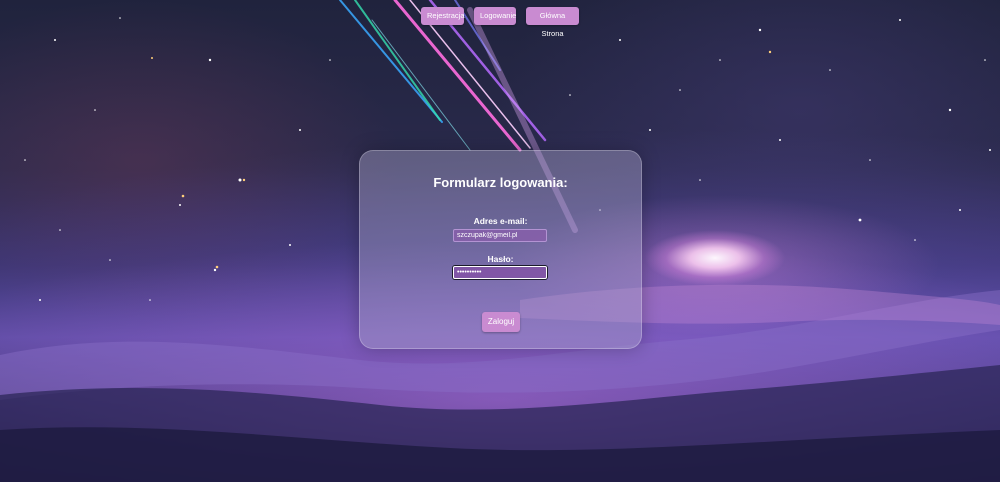 Image resolution: width=1000 pixels, height=482 pixels. Describe the element at coordinates (500, 235) in the screenshot. I see `email-input` at that location.